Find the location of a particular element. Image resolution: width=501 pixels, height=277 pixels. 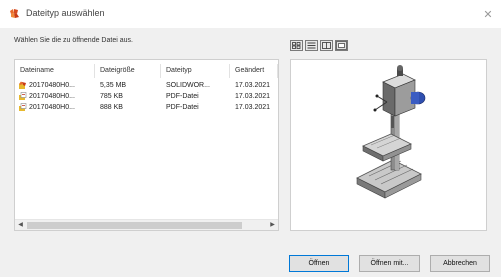

title-bar: Dateityp auswählen ✕ is located at coordinates (250, 14).